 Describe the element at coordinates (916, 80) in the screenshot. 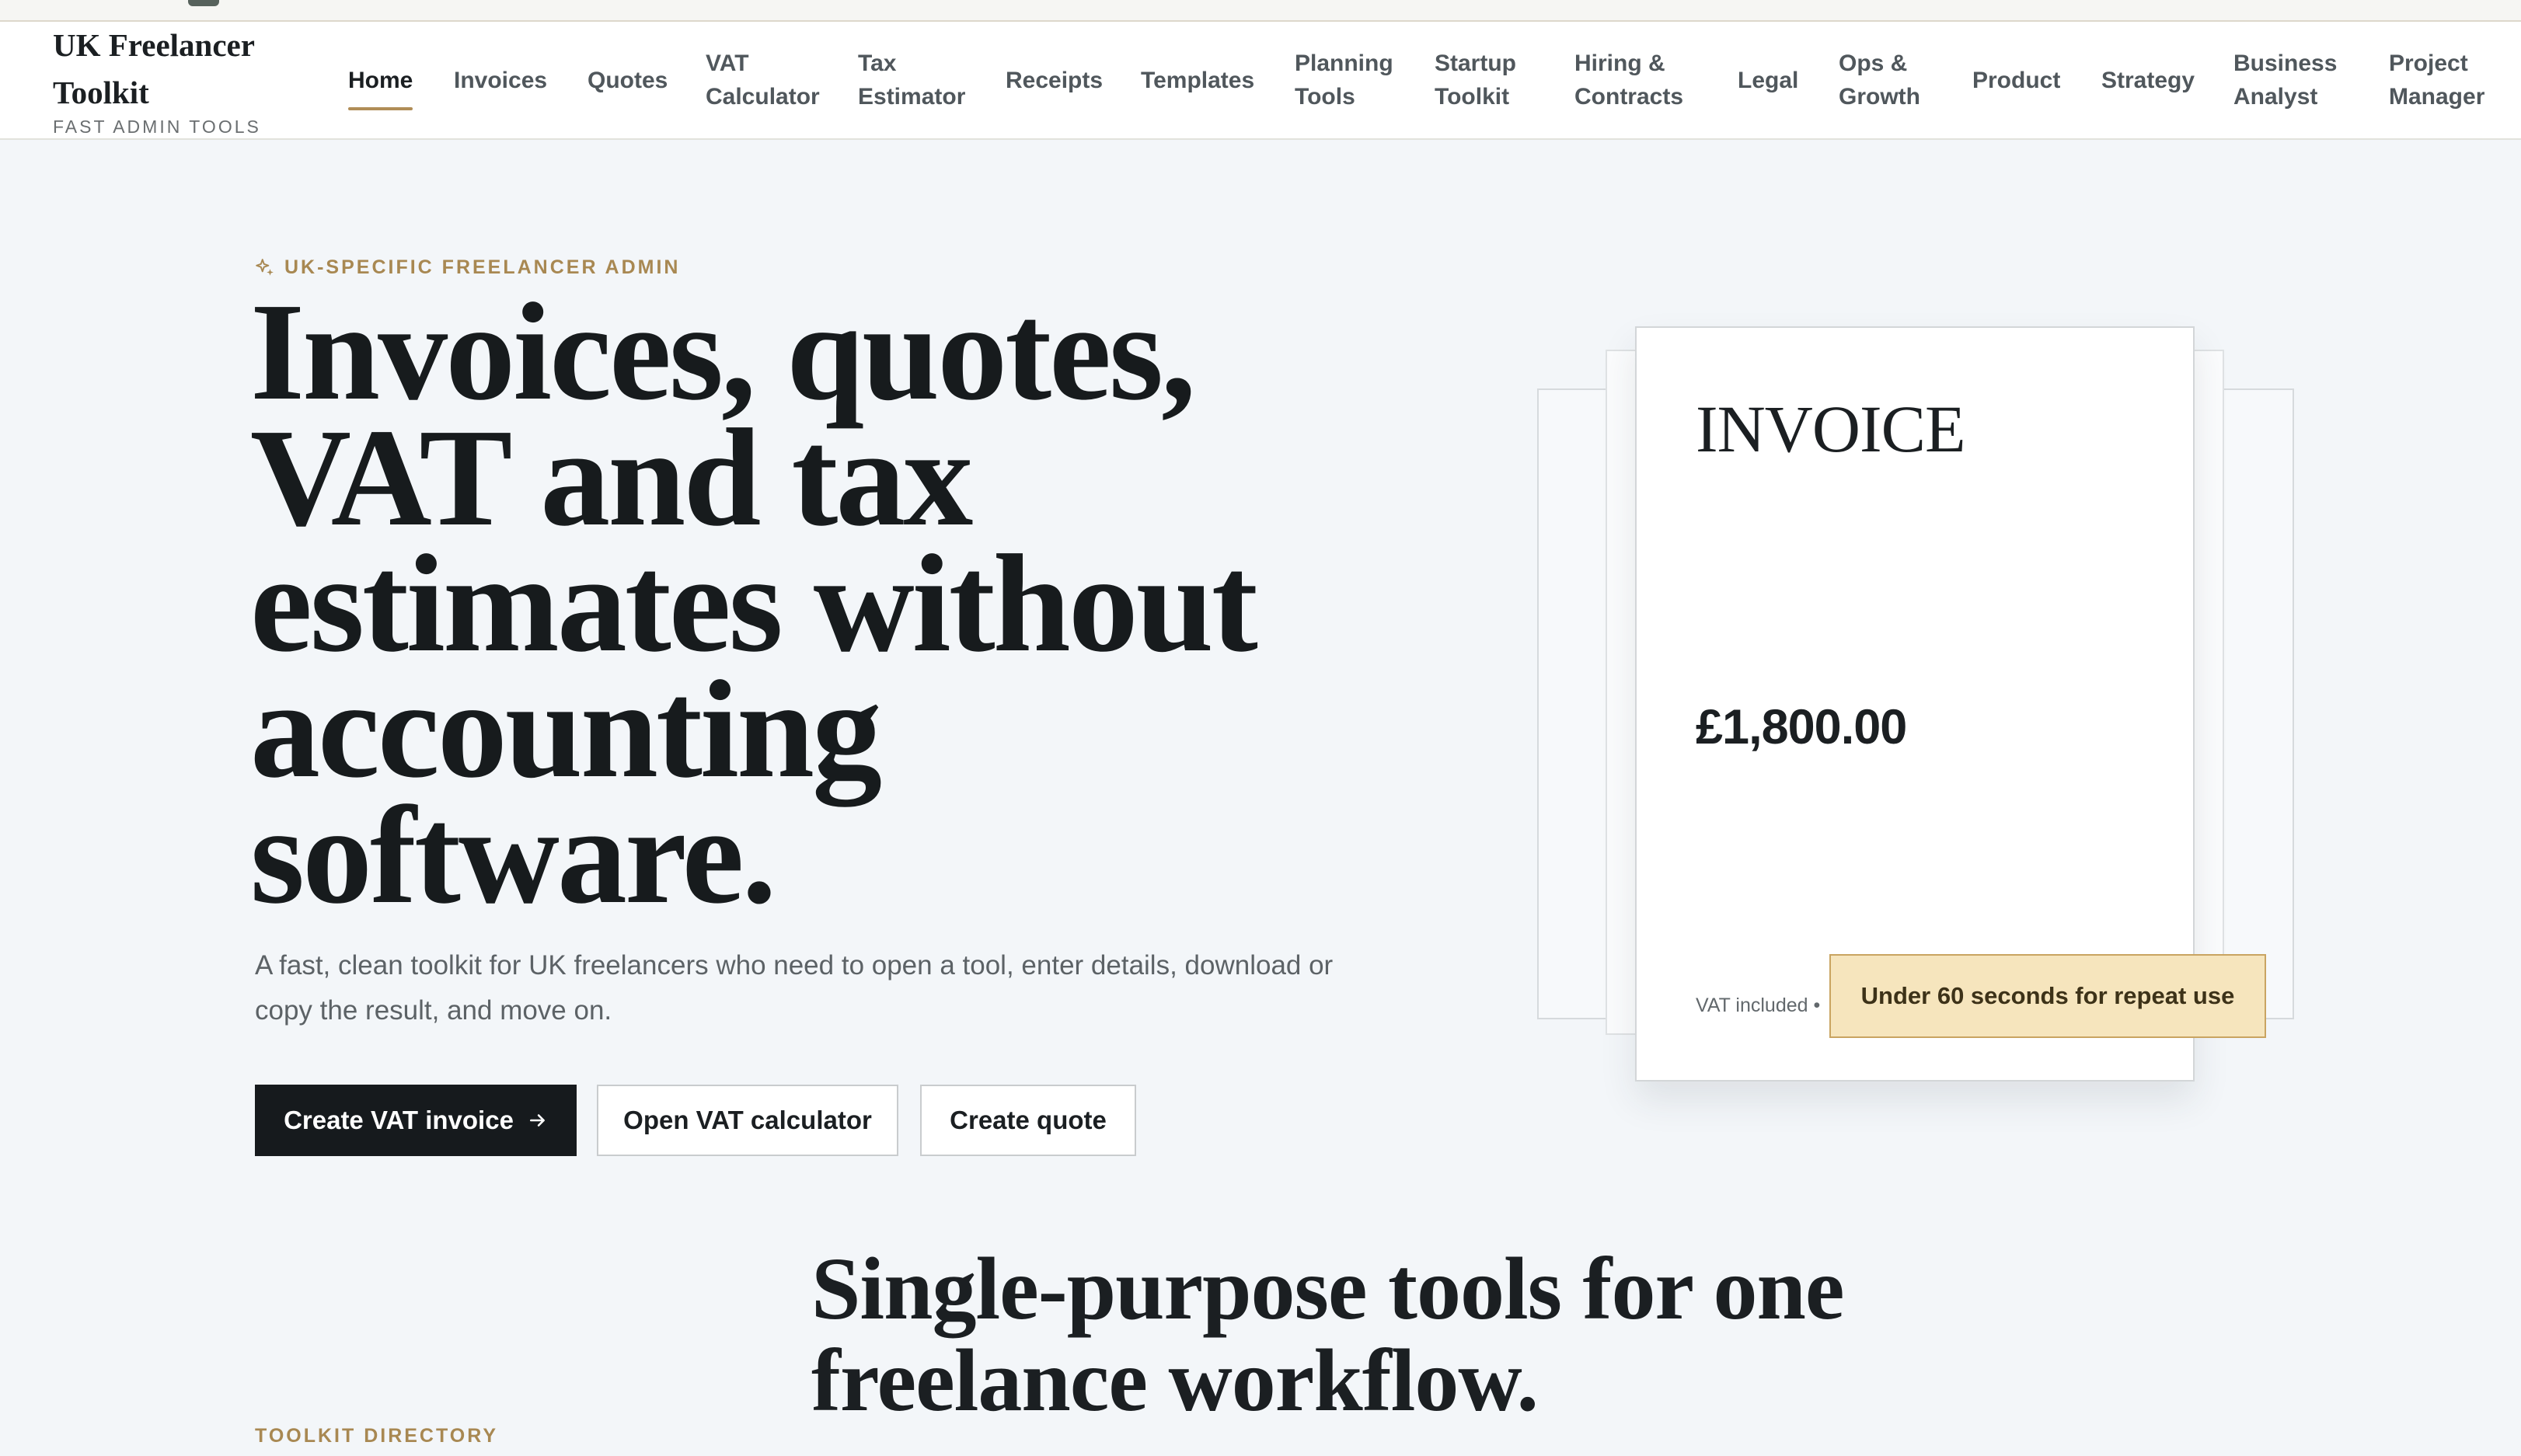

I see `nav-item-tax-estimator: Tax Estimator` at that location.